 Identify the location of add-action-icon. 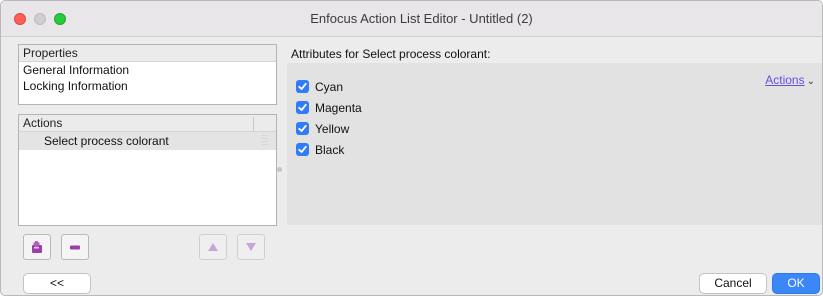
(37, 247).